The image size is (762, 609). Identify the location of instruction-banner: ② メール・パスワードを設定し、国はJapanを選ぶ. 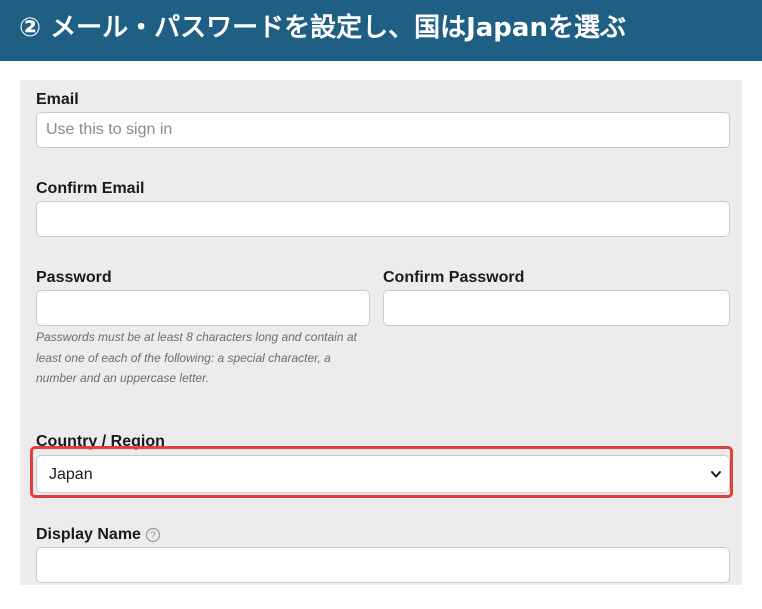
(381, 30).